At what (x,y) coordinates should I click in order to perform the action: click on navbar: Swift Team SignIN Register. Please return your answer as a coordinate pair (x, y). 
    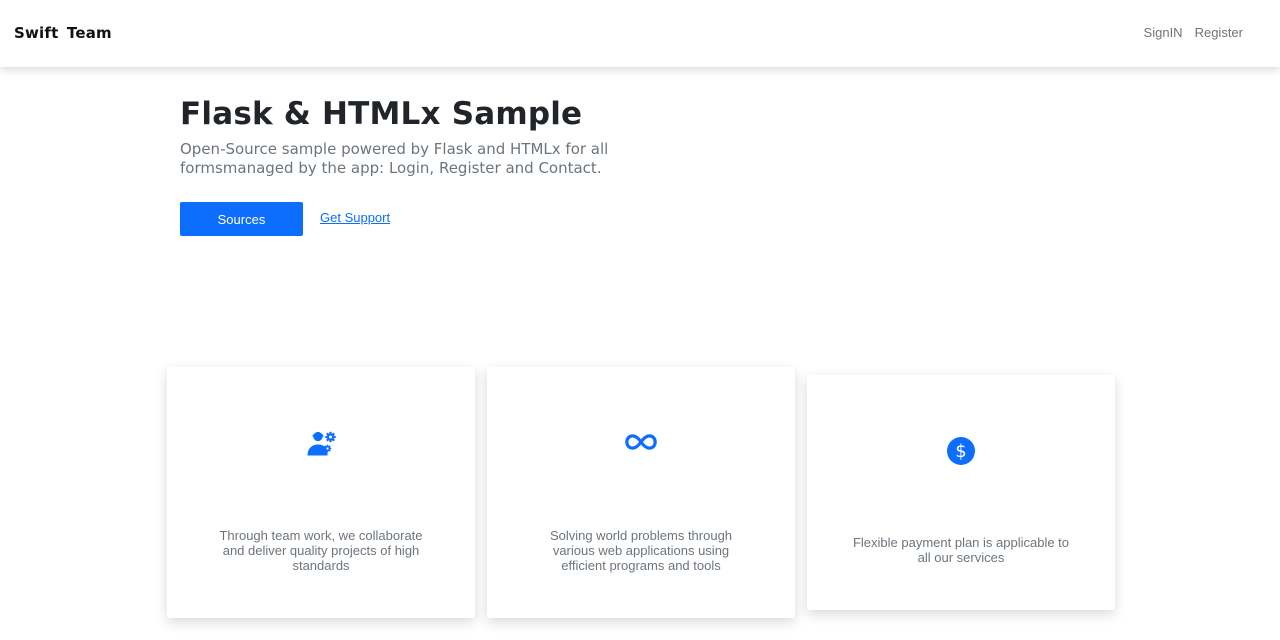
    Looking at the image, I should click on (640, 33).